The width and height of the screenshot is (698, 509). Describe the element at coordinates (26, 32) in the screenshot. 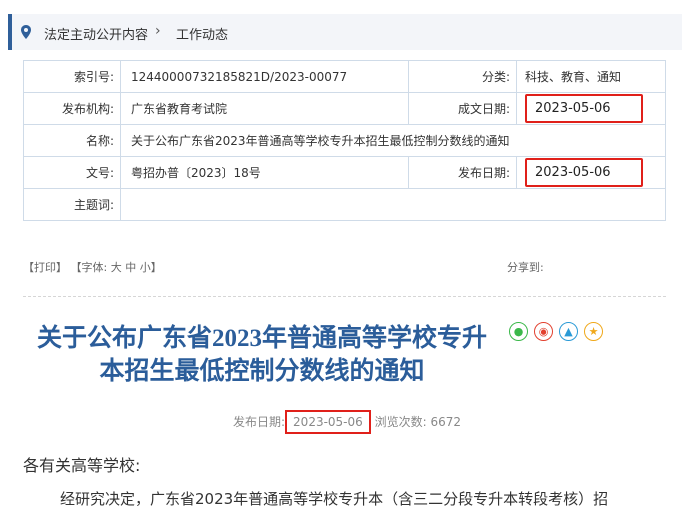

I see `location-pin-icon` at that location.